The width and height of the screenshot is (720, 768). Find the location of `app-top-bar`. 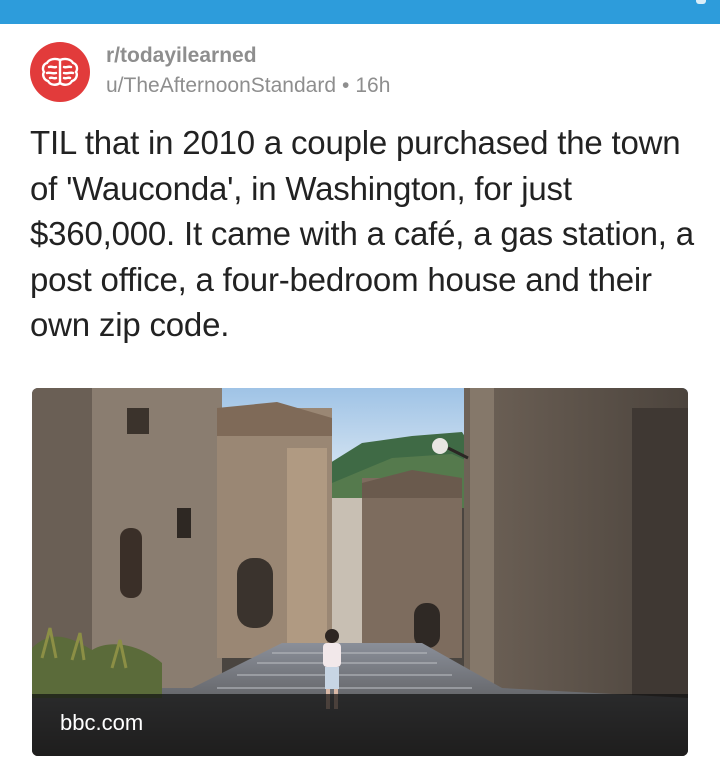

app-top-bar is located at coordinates (360, 12).